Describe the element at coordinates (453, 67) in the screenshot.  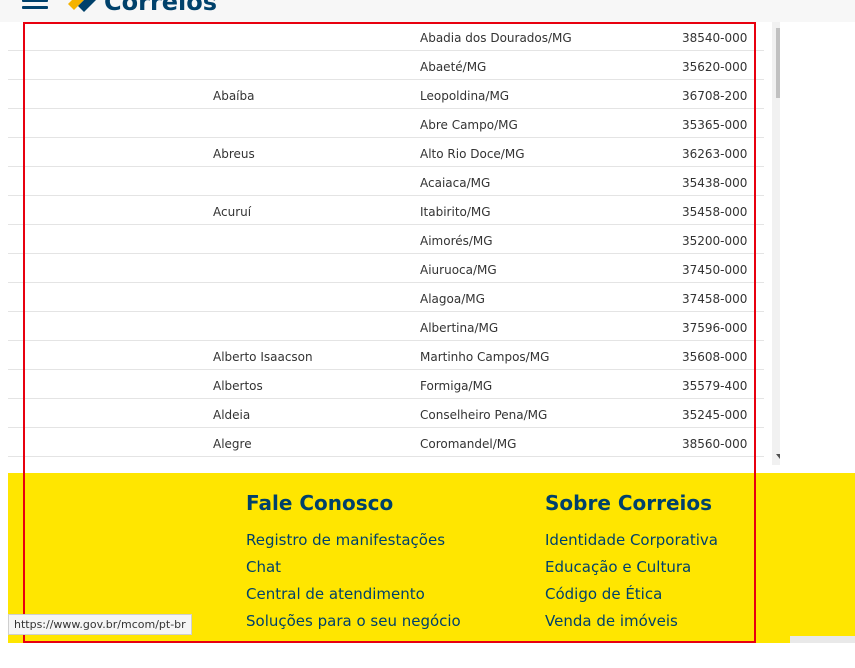
I see `cell-localidade: Abaeté/MG` at that location.